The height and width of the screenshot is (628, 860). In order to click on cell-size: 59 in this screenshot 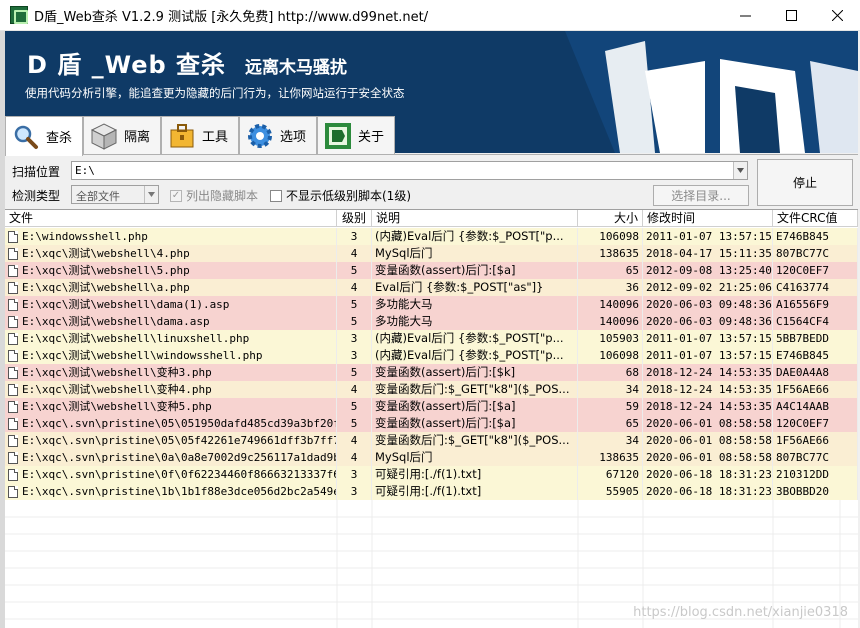, I will do `click(610, 406)`.